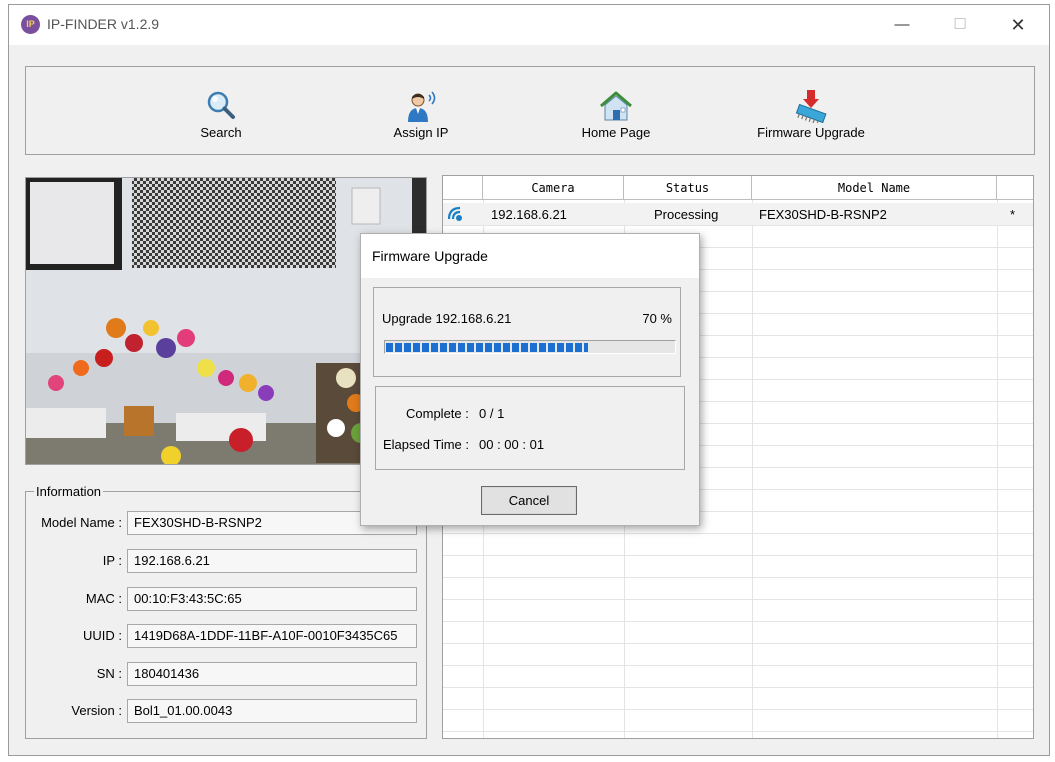 This screenshot has width=1055, height=762. What do you see at coordinates (102, 635) in the screenshot?
I see `uuid-label: UUID :` at bounding box center [102, 635].